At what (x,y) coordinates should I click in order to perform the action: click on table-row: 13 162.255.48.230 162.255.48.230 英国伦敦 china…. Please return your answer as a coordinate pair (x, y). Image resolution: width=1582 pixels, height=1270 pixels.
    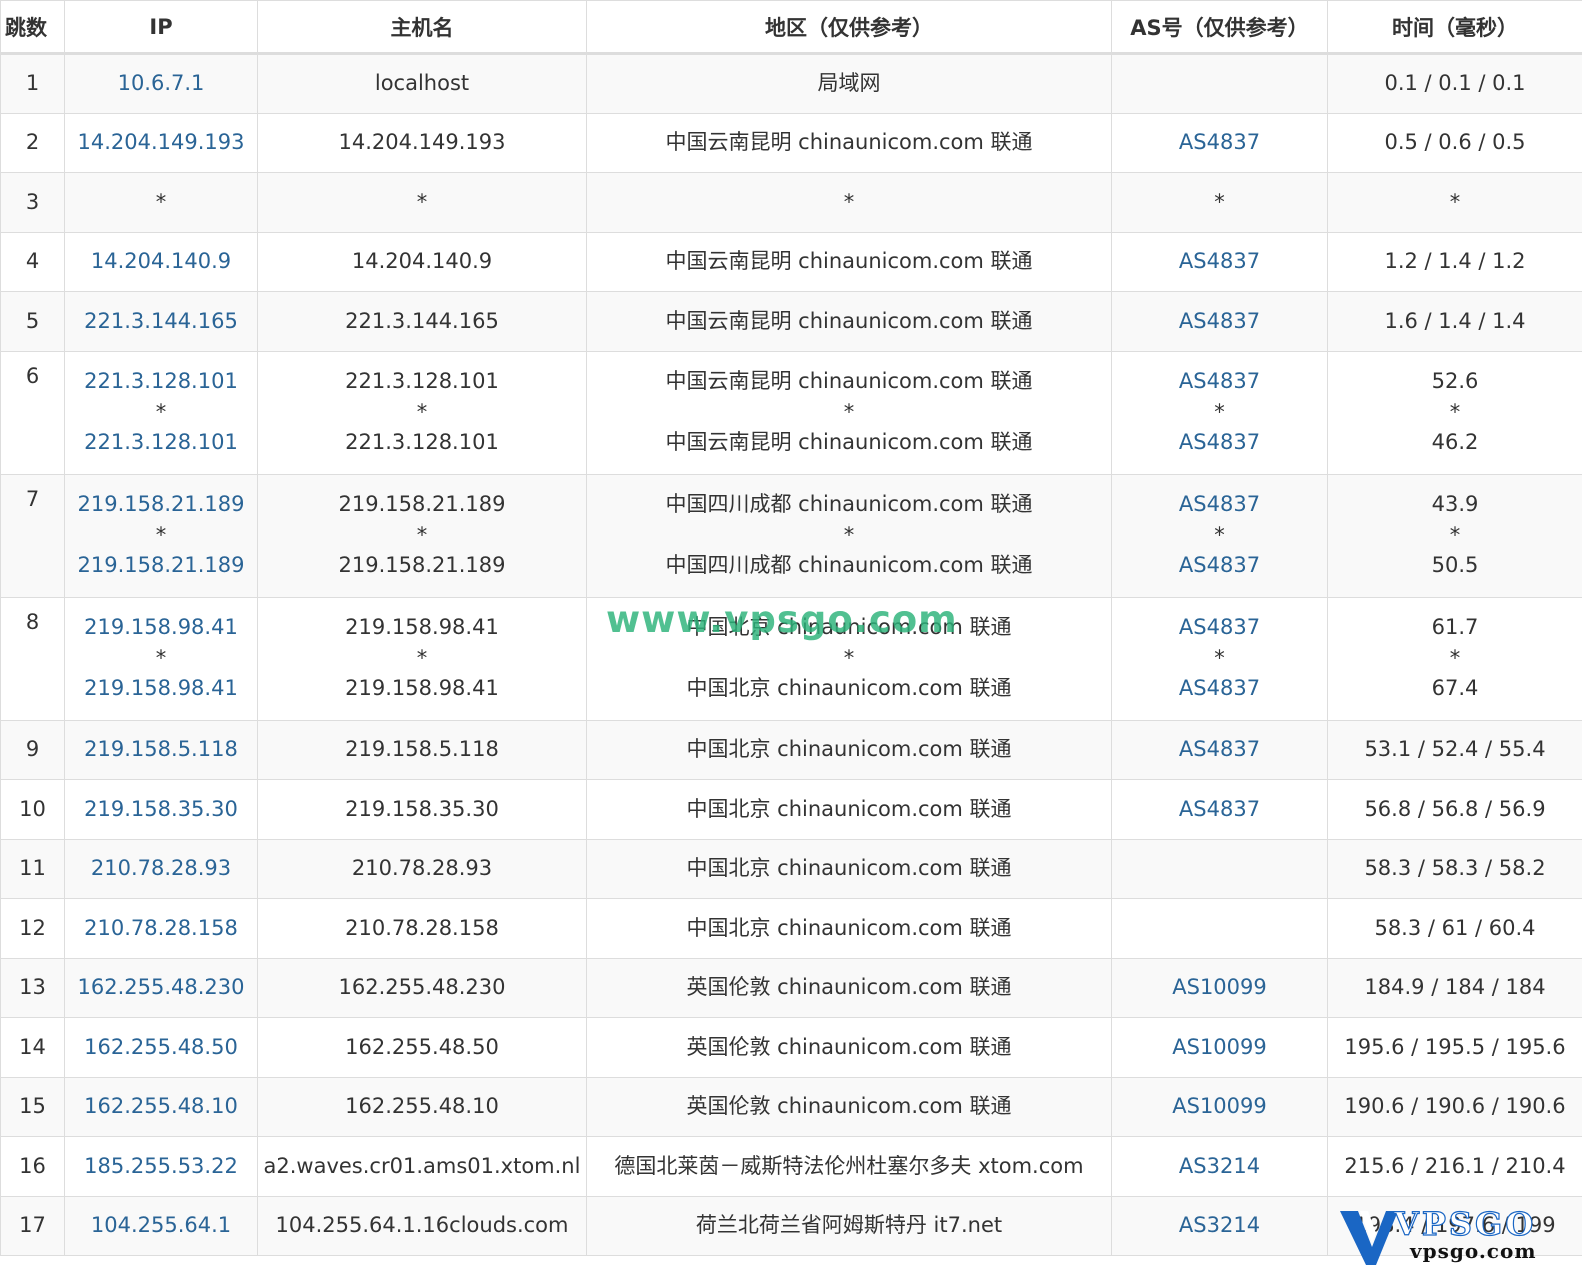
    Looking at the image, I should click on (791, 987).